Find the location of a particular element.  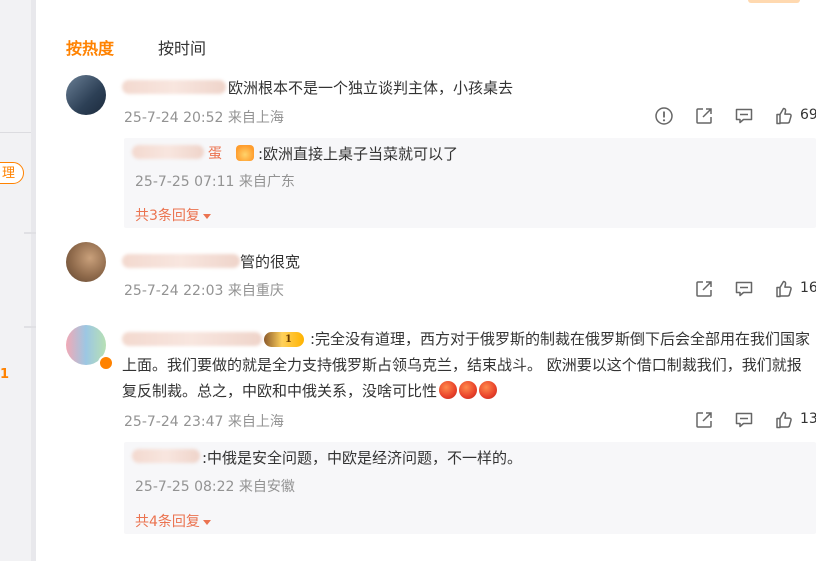

more-replies-link: 共4条回复 is located at coordinates (173, 521).